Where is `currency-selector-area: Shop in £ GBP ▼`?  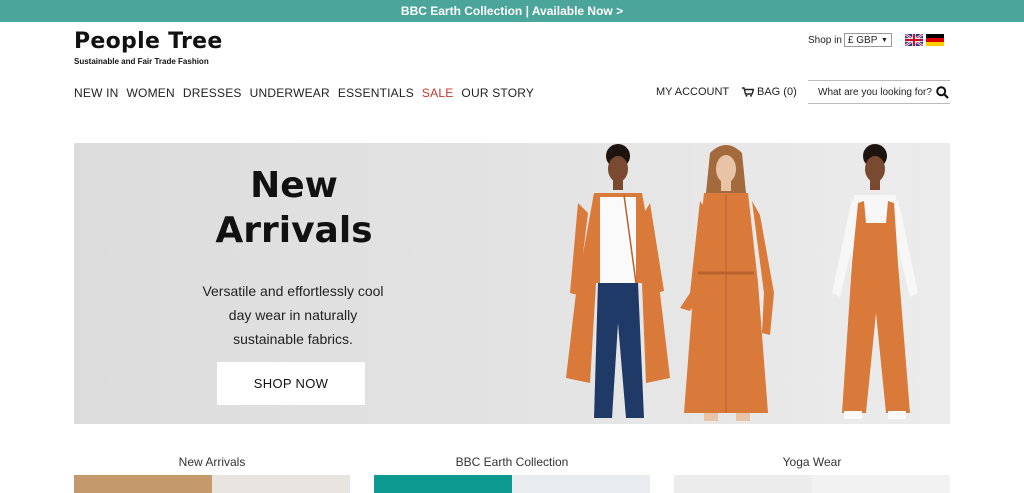
currency-selector-area: Shop in £ GBP ▼ is located at coordinates (850, 40).